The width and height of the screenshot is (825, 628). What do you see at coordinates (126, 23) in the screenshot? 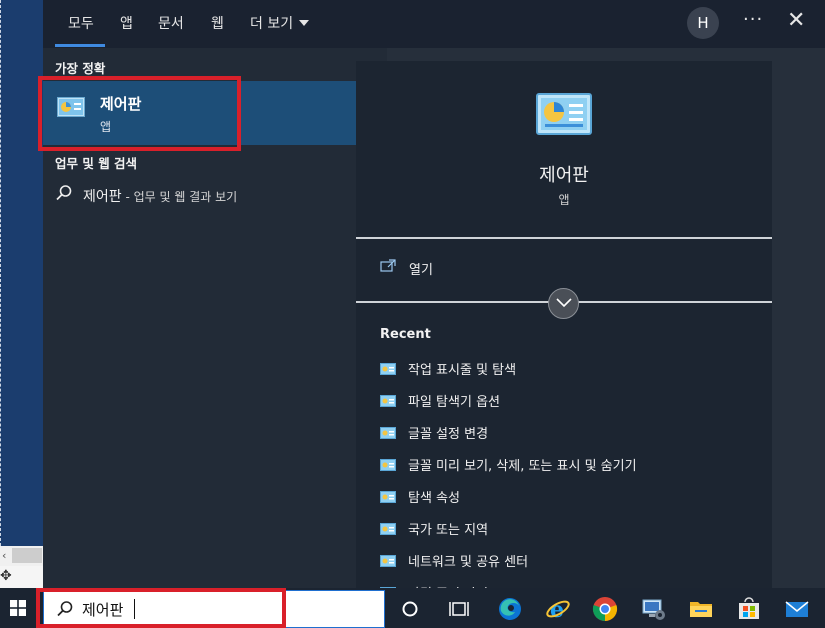
I see `tab-apps: 앱` at bounding box center [126, 23].